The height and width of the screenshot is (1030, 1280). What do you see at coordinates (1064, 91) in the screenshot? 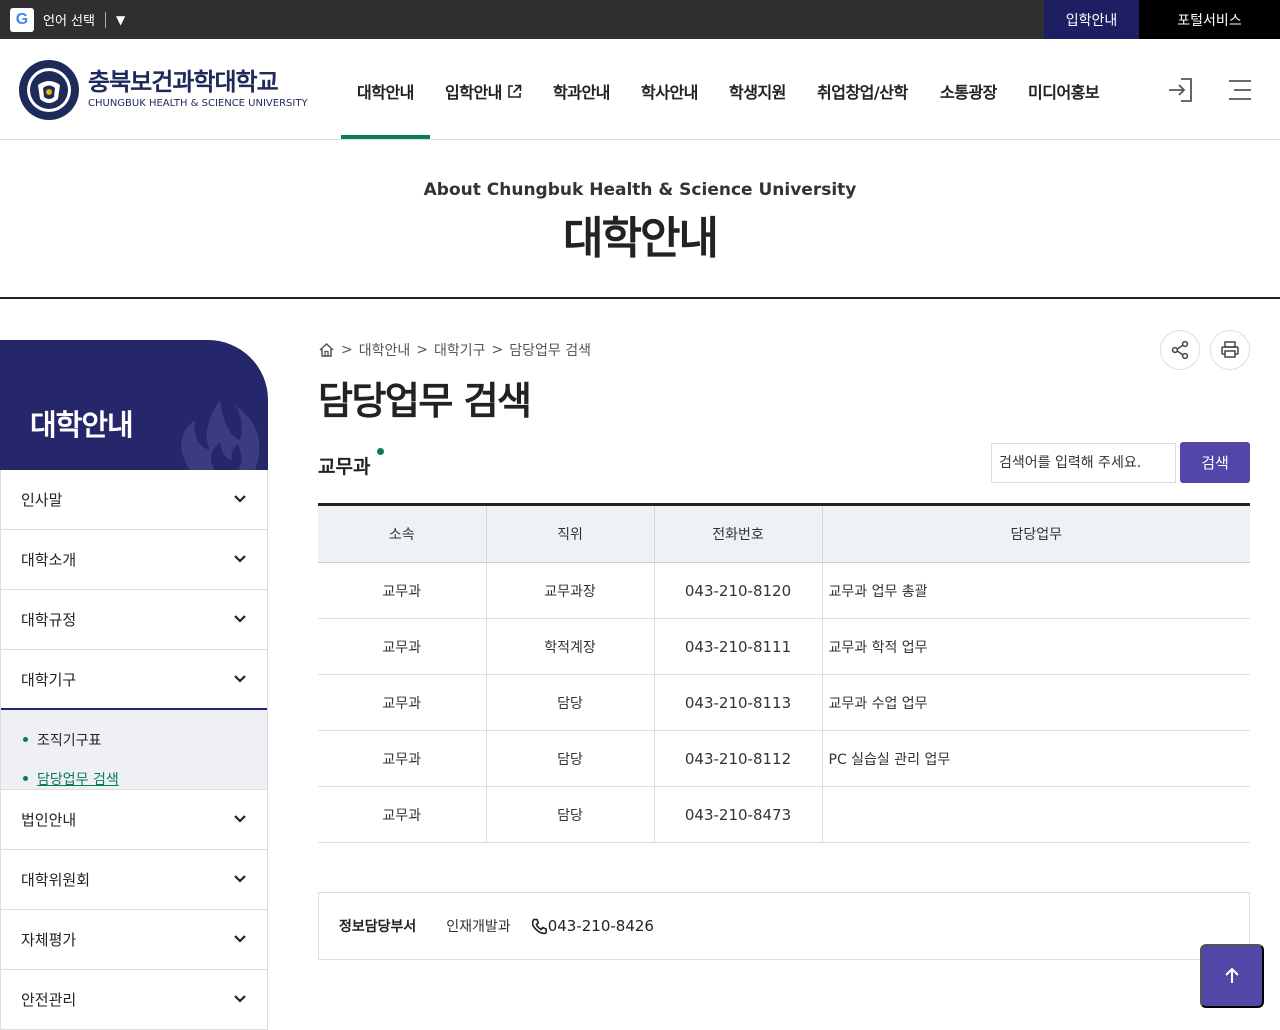
I see `gnb-item-media: 미디어홍보` at bounding box center [1064, 91].